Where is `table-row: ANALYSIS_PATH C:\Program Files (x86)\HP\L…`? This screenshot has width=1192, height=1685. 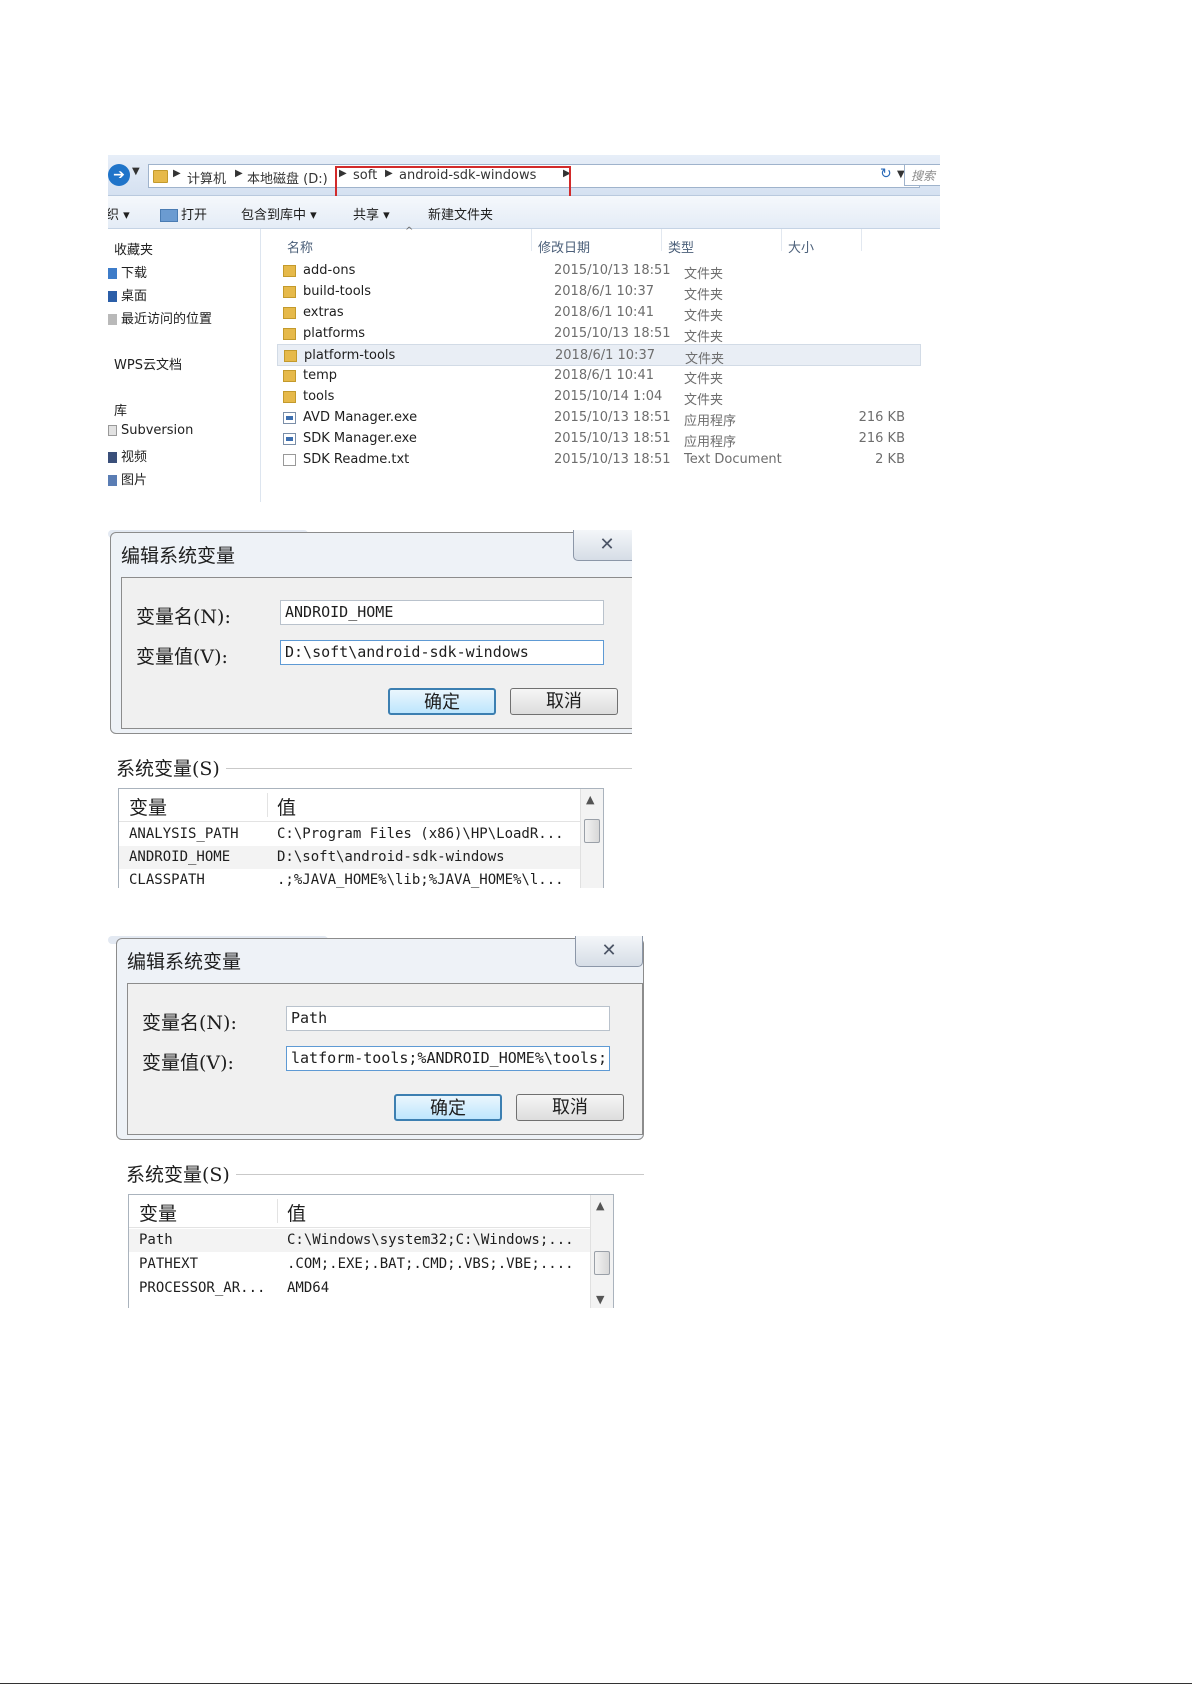
table-row: ANALYSIS_PATH C:\Program Files (x86)\HP\L… is located at coordinates (354, 834).